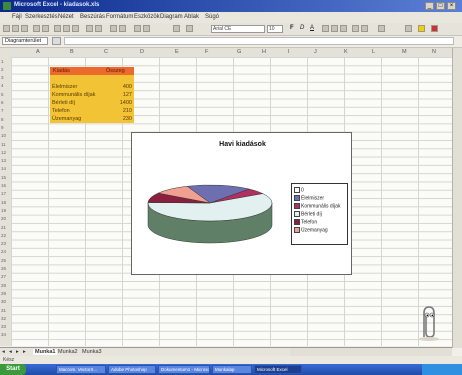 The width and height of the screenshot is (462, 375). What do you see at coordinates (3, 202) in the screenshot?
I see `row-header: 18` at bounding box center [3, 202].